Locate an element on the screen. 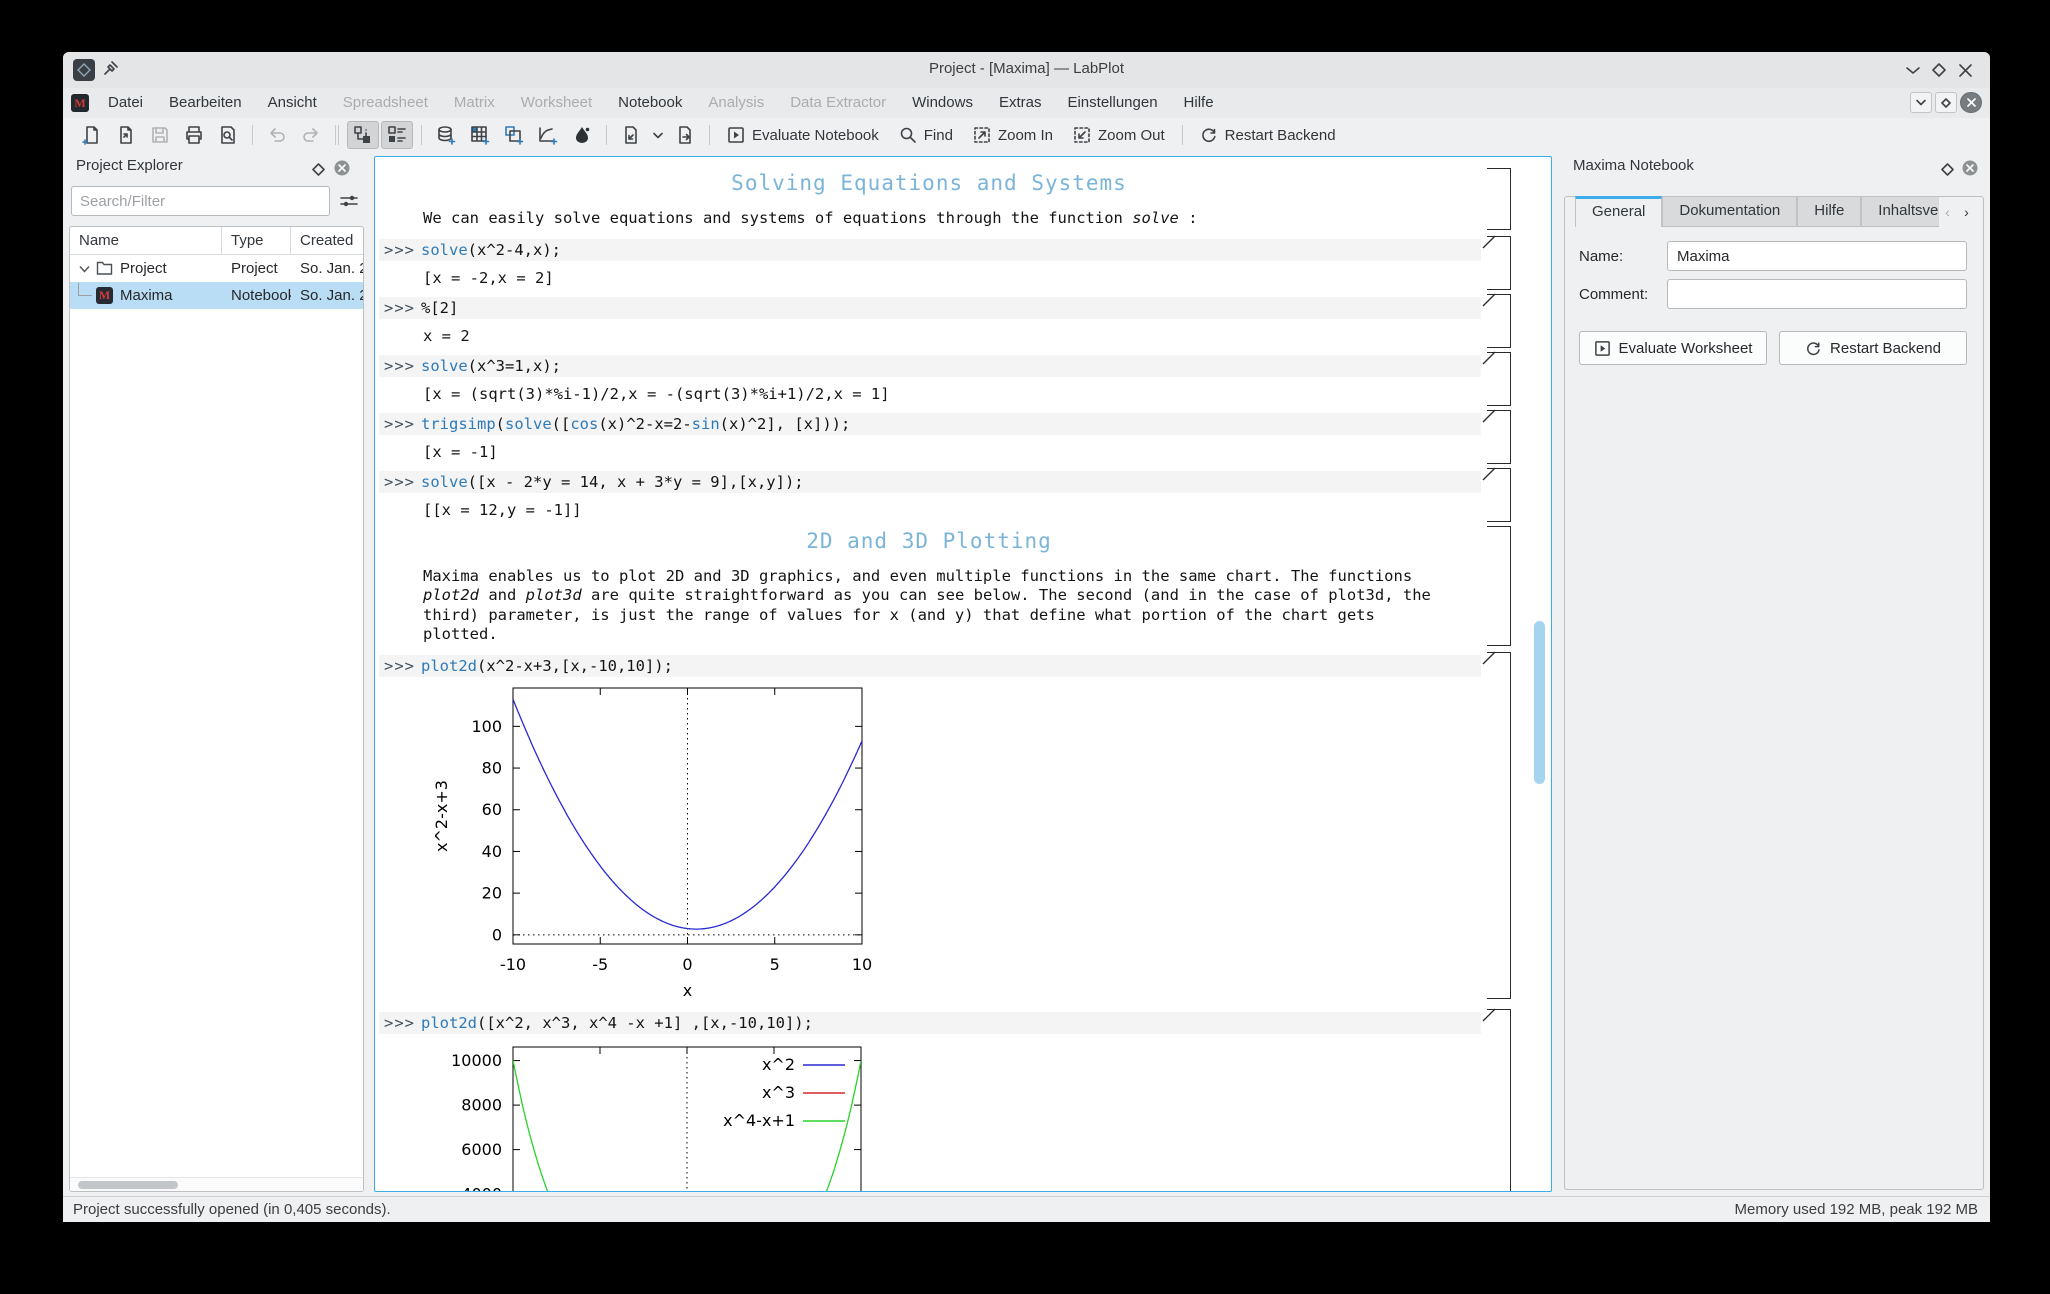  menu-datei: Datei is located at coordinates (125, 103).